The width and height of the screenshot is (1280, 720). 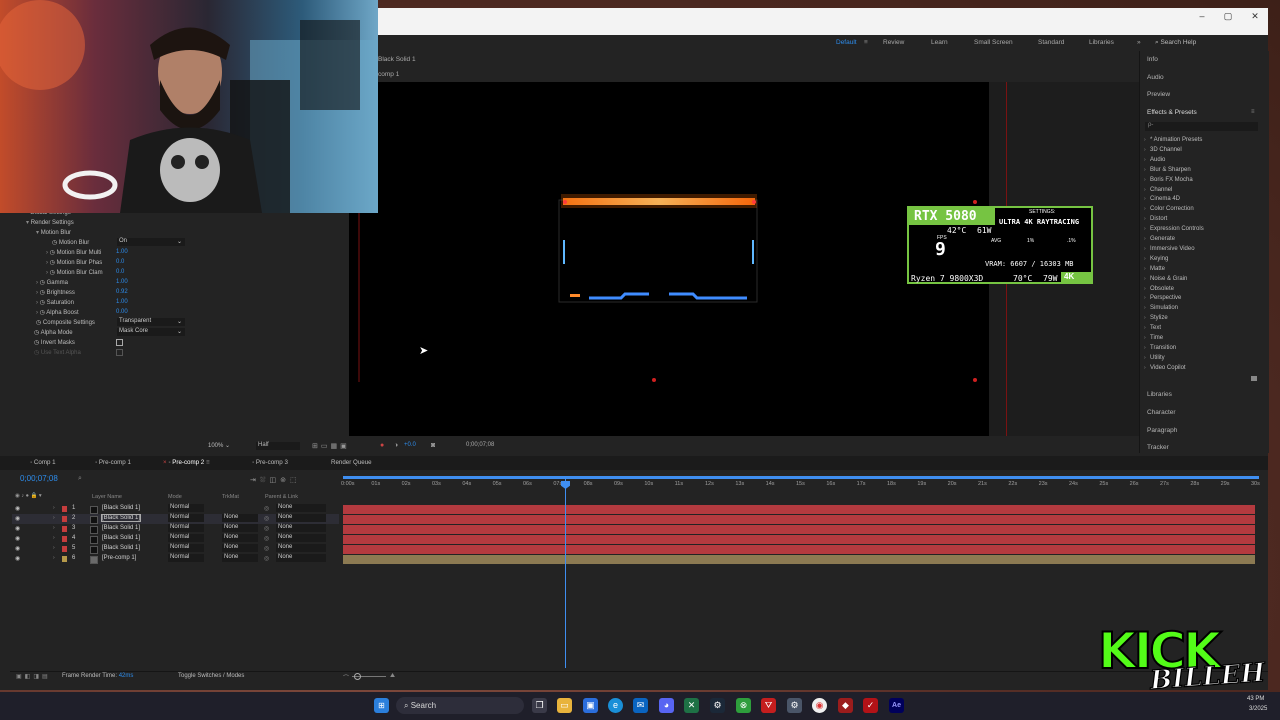 I want to click on ec-motion-blur-multi: › ◷ Motion Blur Multi, so click(x=73, y=254).